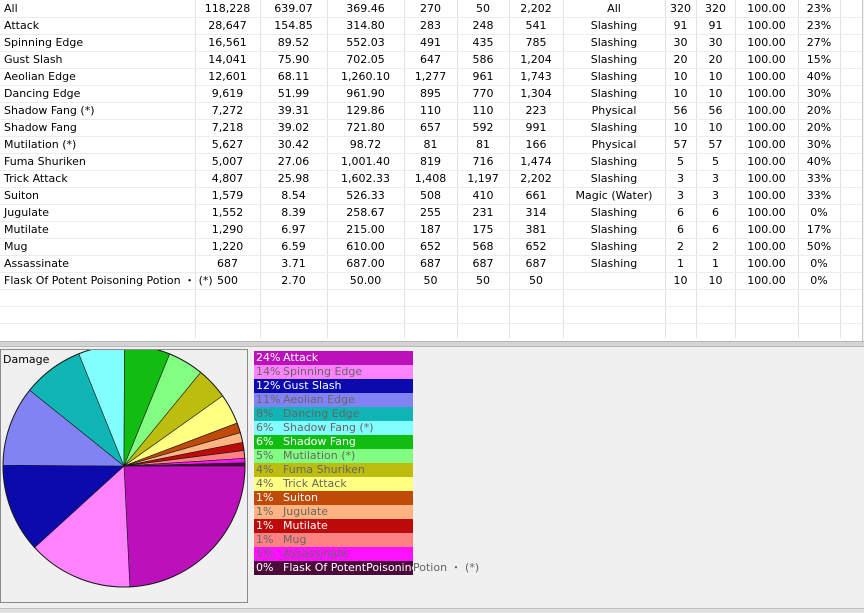  What do you see at coordinates (333, 512) in the screenshot?
I see `legend-item: 1% Jugulate` at bounding box center [333, 512].